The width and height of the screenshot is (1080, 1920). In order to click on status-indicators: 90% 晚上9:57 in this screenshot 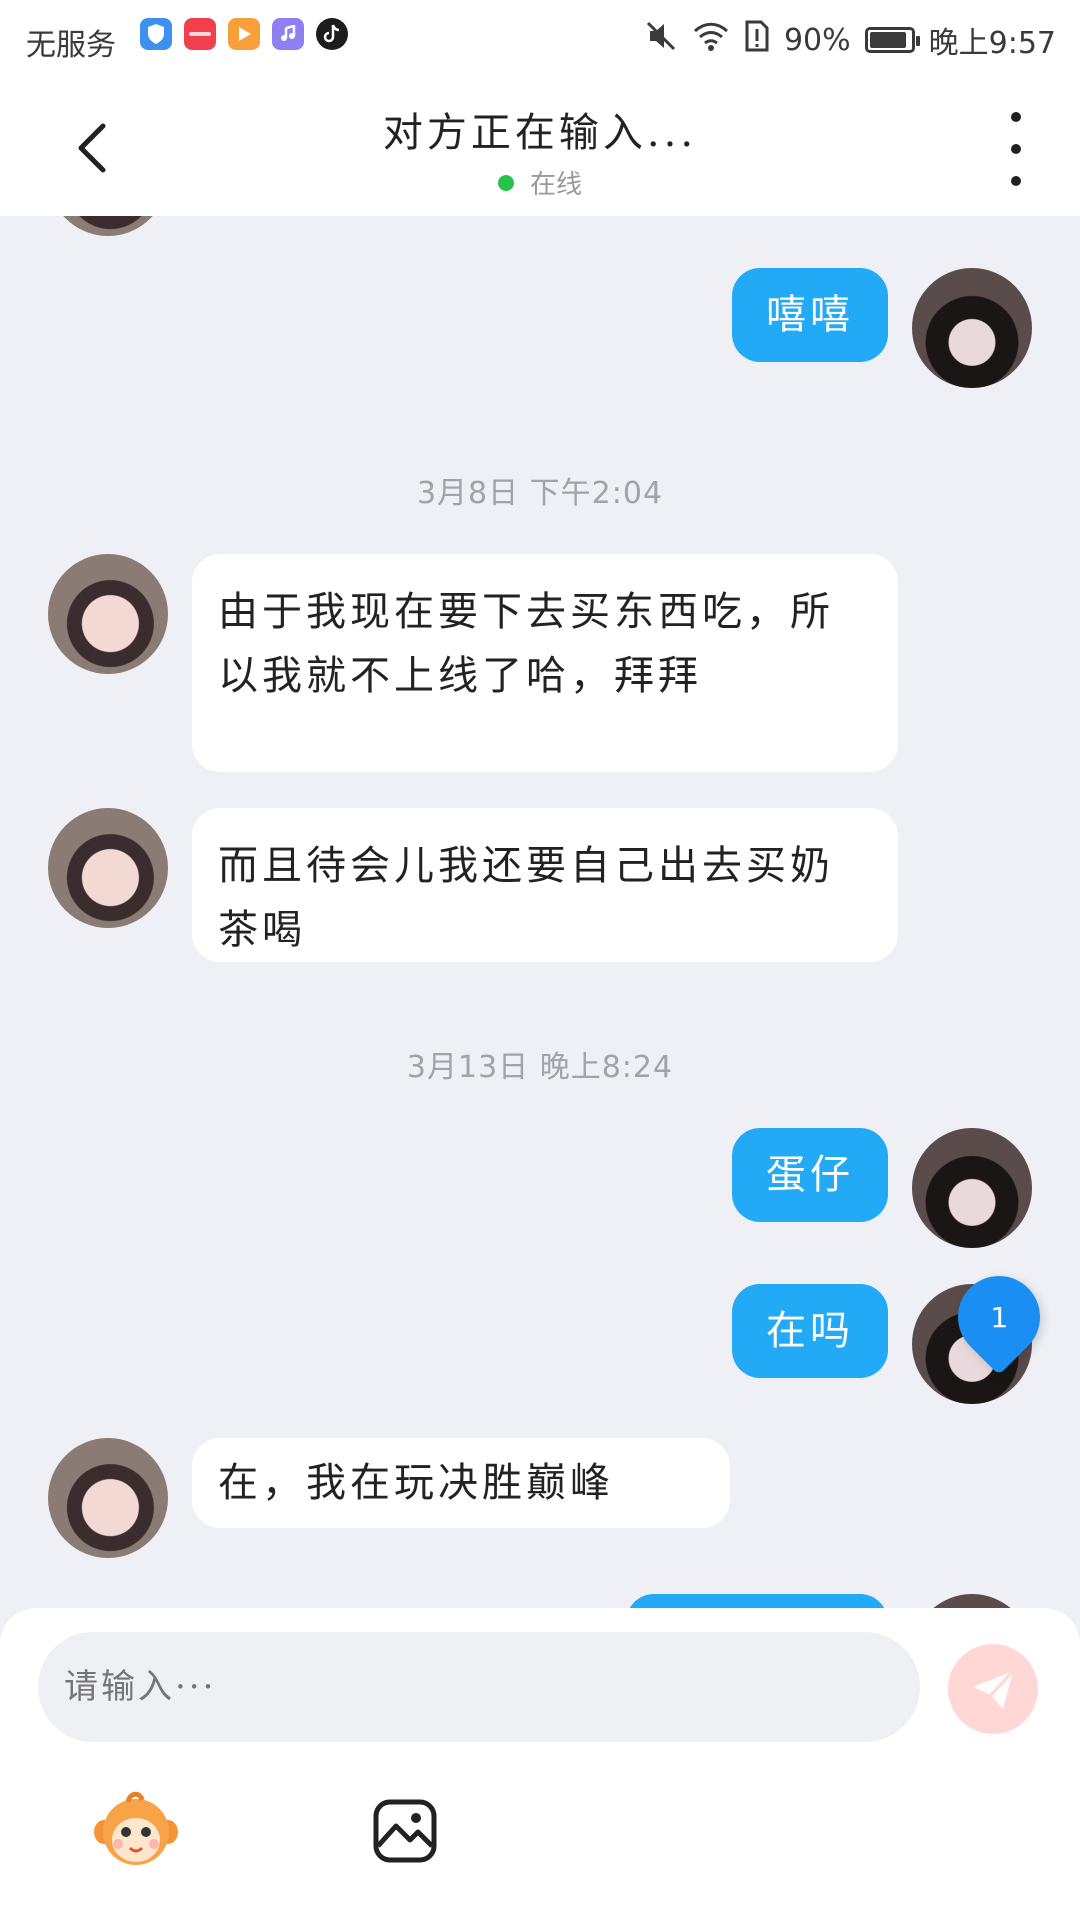, I will do `click(850, 40)`.